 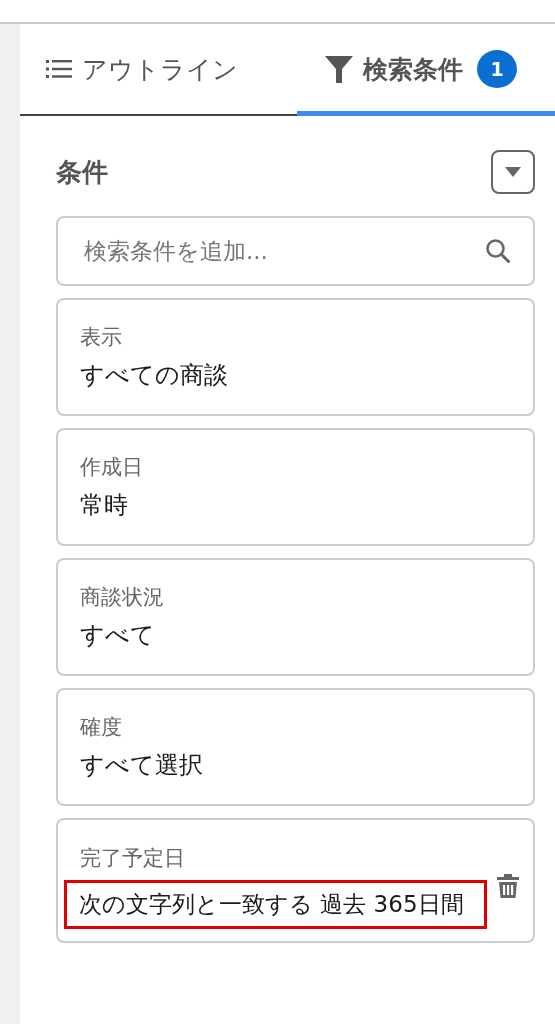 What do you see at coordinates (101, 337) in the screenshot?
I see `filter-label: 表示` at bounding box center [101, 337].